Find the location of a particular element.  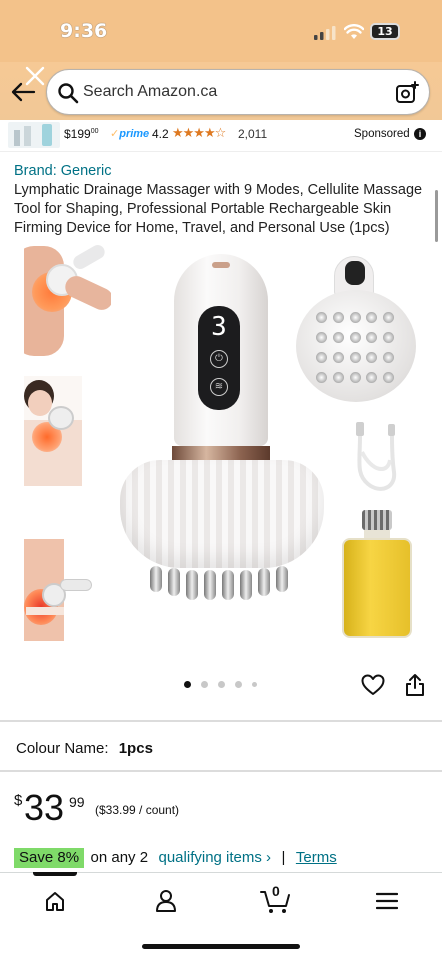

save-badge: Save 8% is located at coordinates (49, 858).